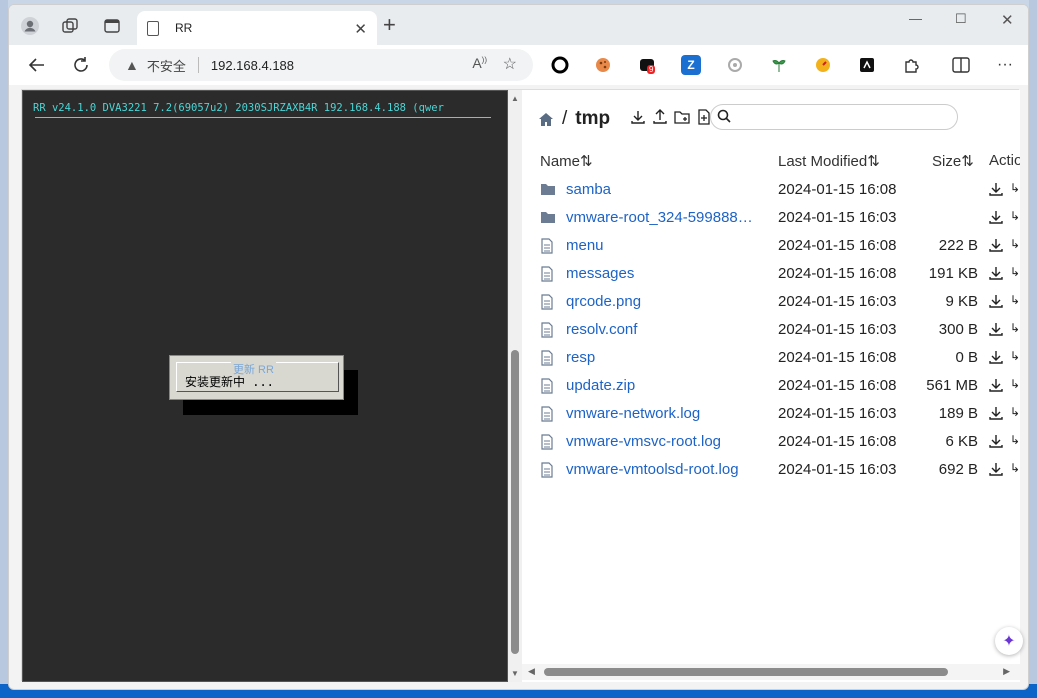  I want to click on vertical-tabs-button, so click(112, 26).